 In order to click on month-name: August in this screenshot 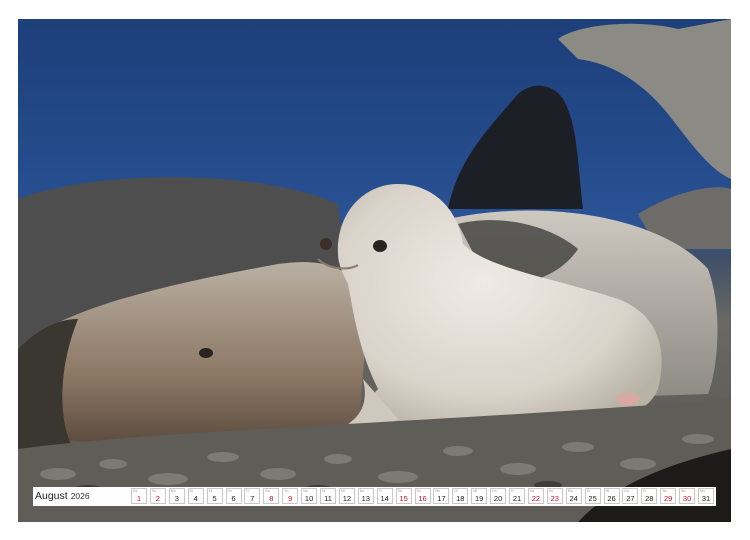, I will do `click(51, 496)`.